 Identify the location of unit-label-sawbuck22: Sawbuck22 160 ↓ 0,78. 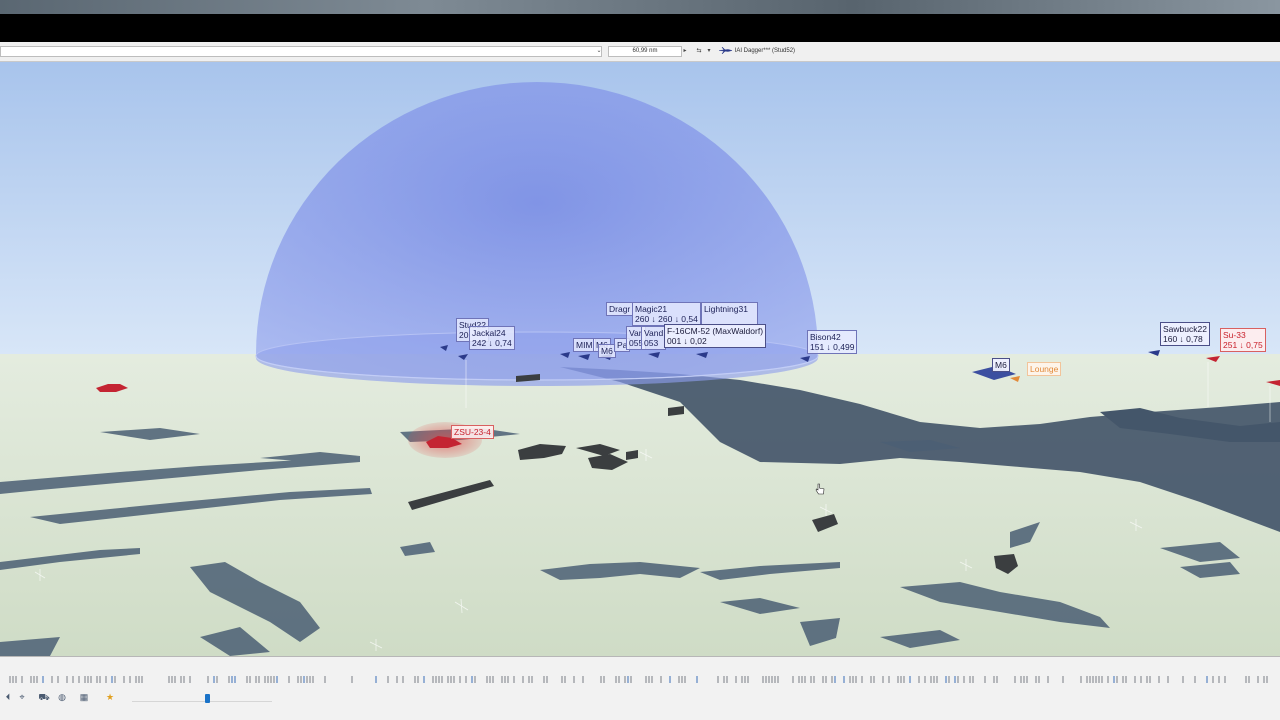
(1185, 334).